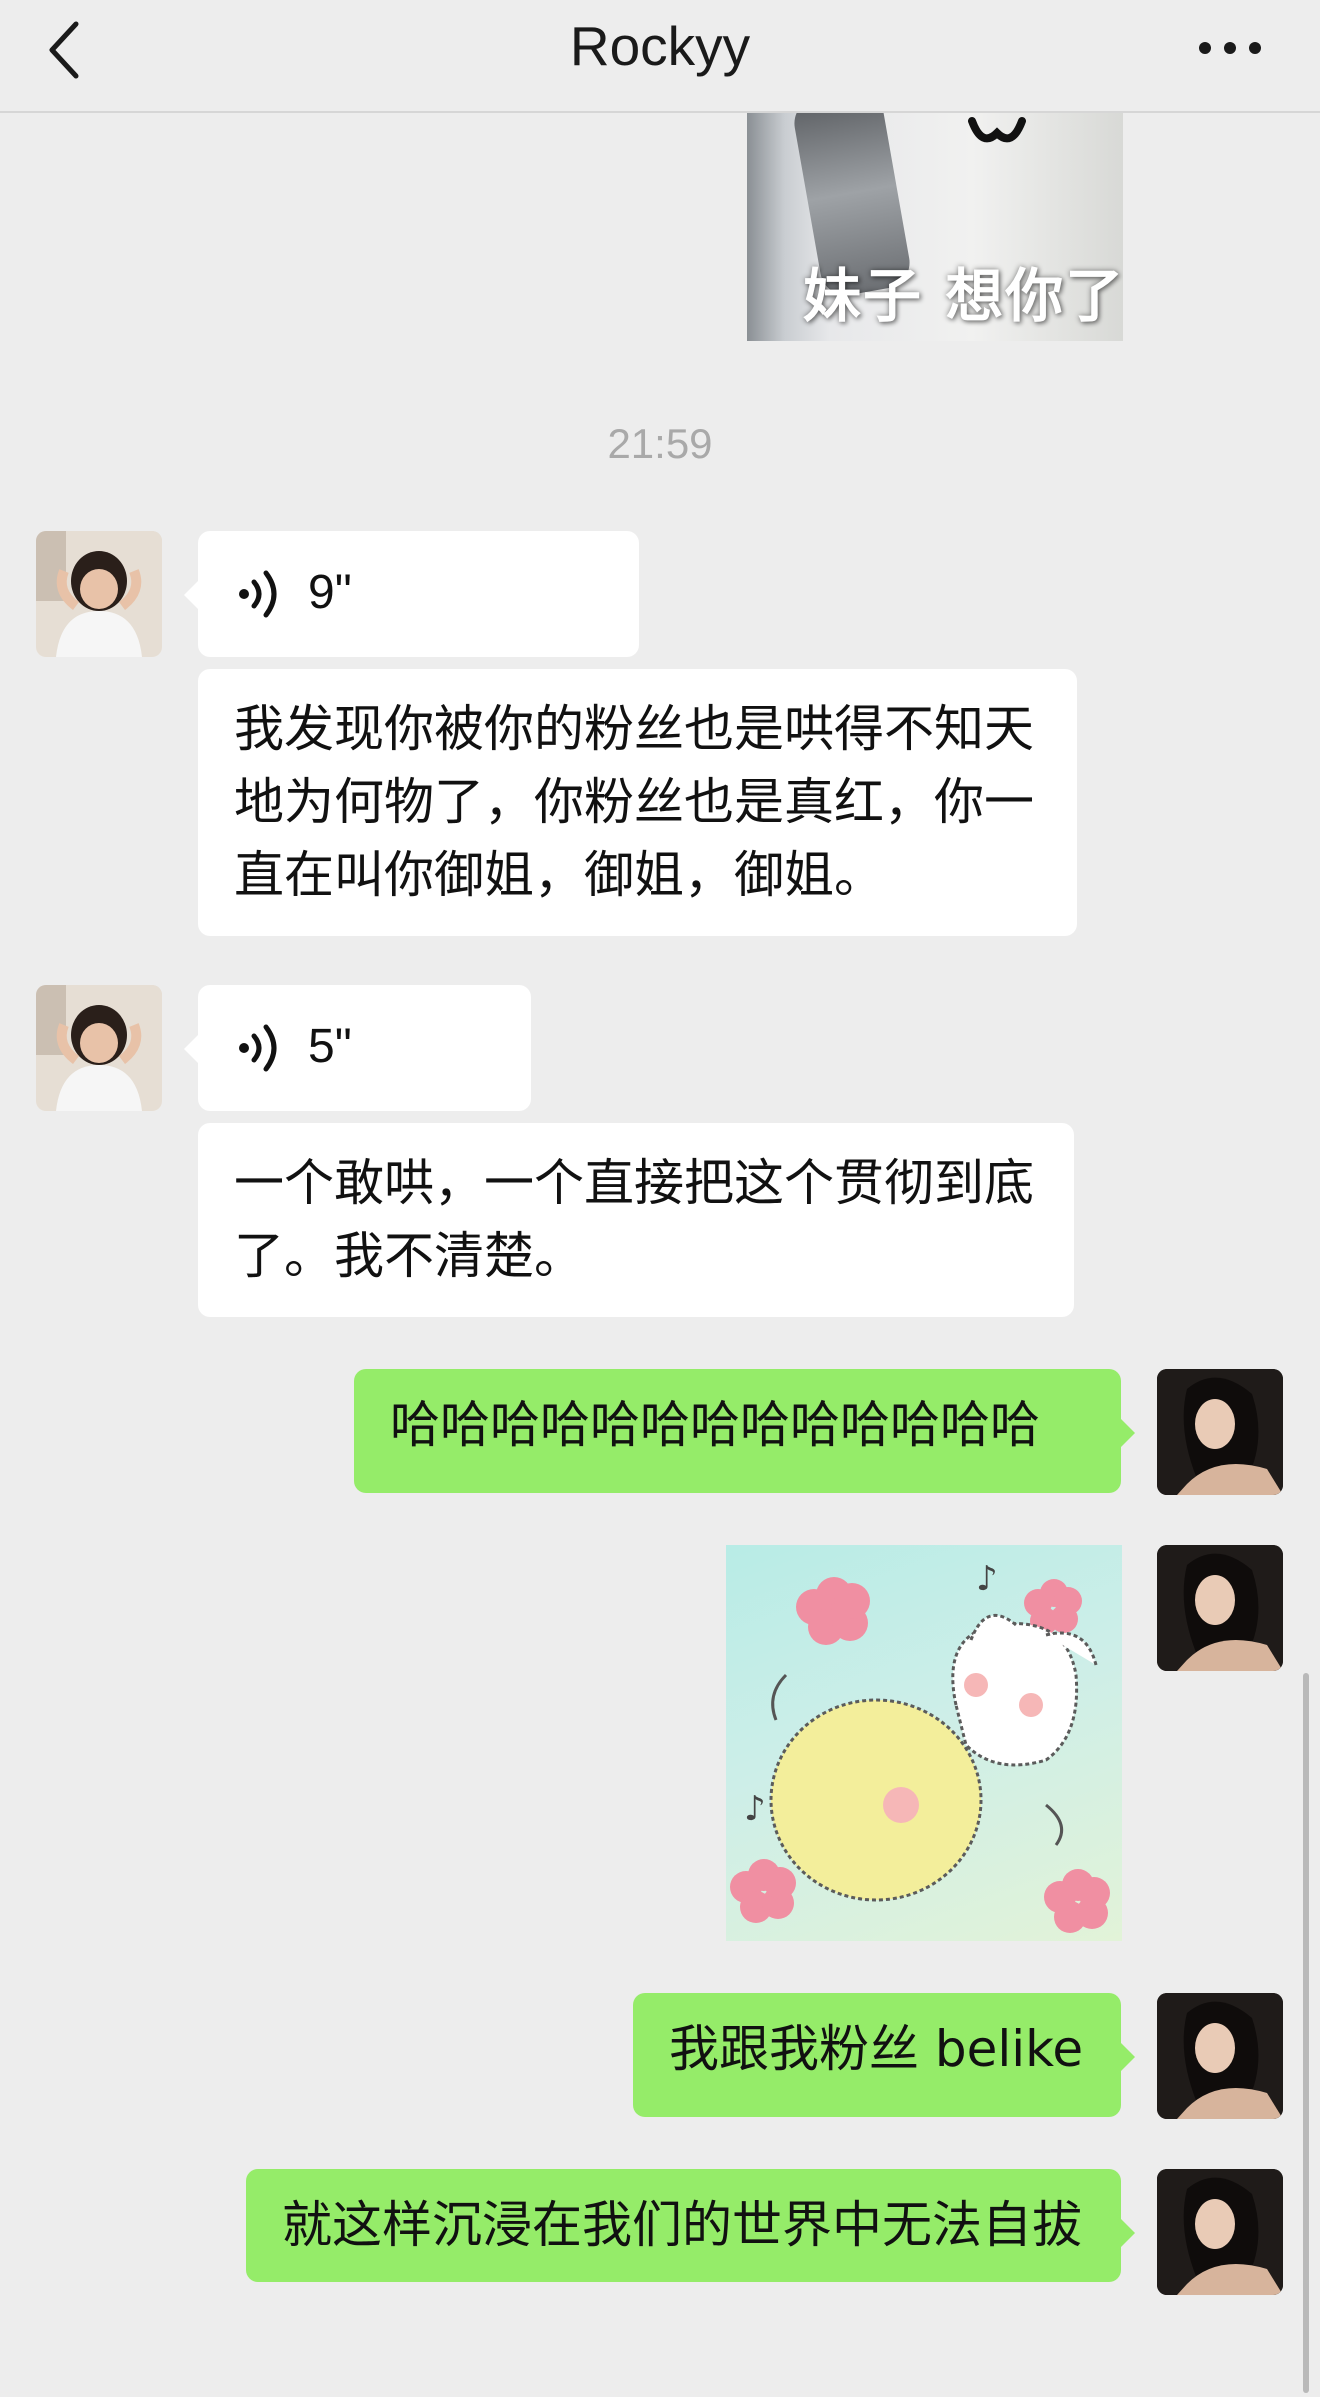 The height and width of the screenshot is (2397, 1320). I want to click on scrollbar, so click(1306, 2033).